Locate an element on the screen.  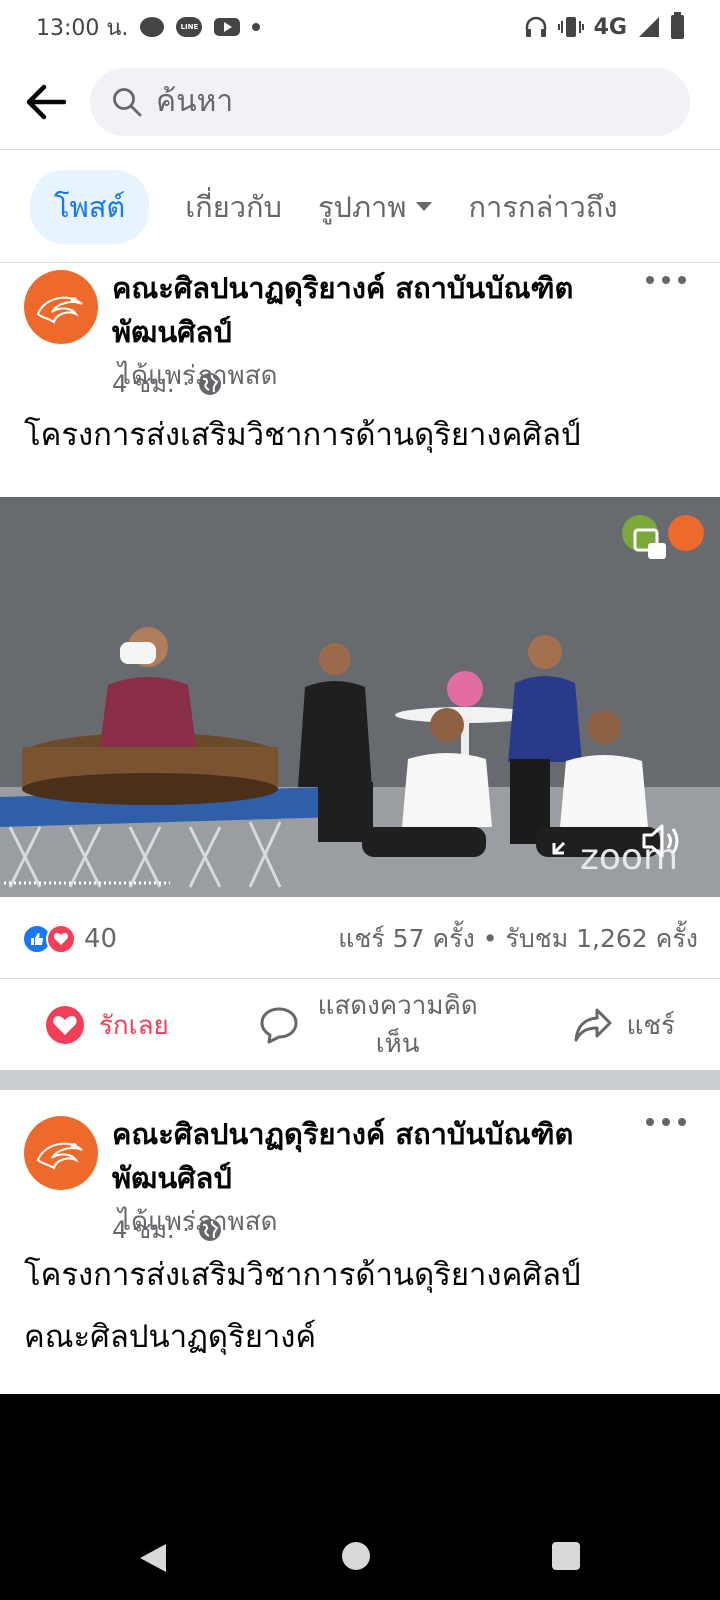
profile-tabs: โพสต์ เกี่ยวกับ รูปภาพ การกล่าวถึง is located at coordinates (360, 207).